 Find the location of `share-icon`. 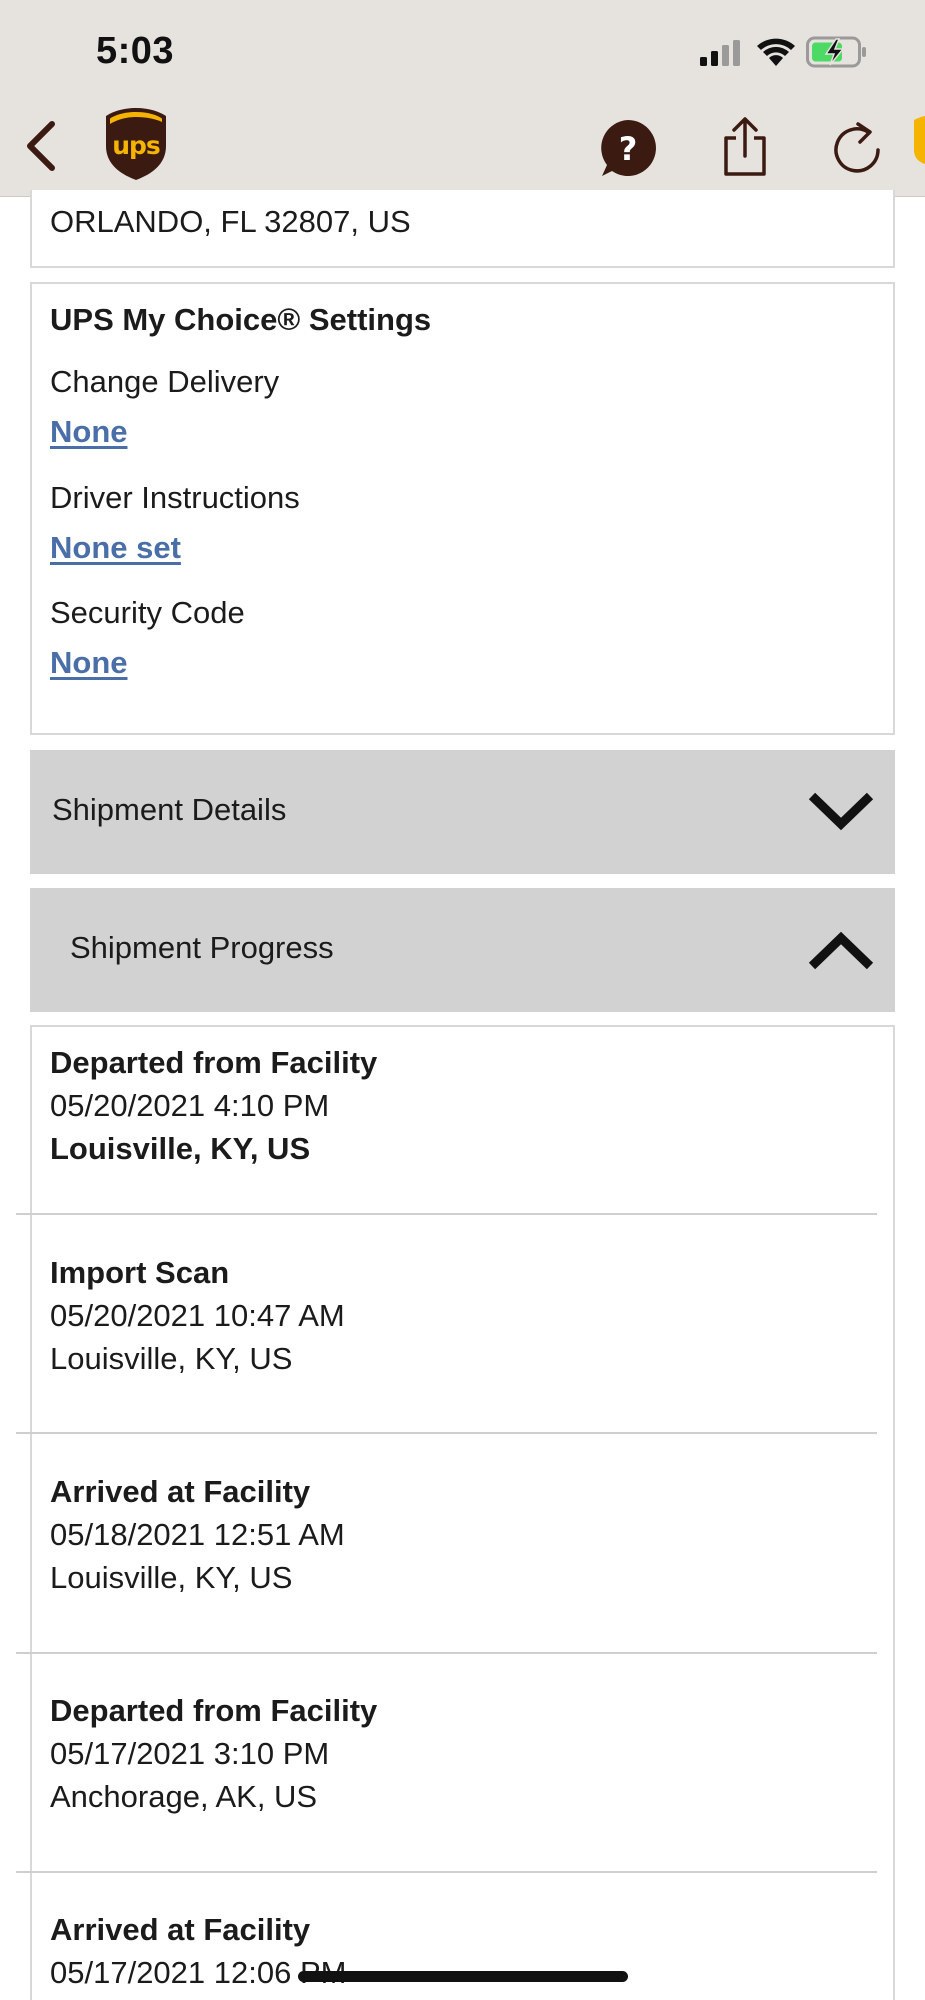

share-icon is located at coordinates (745, 147).